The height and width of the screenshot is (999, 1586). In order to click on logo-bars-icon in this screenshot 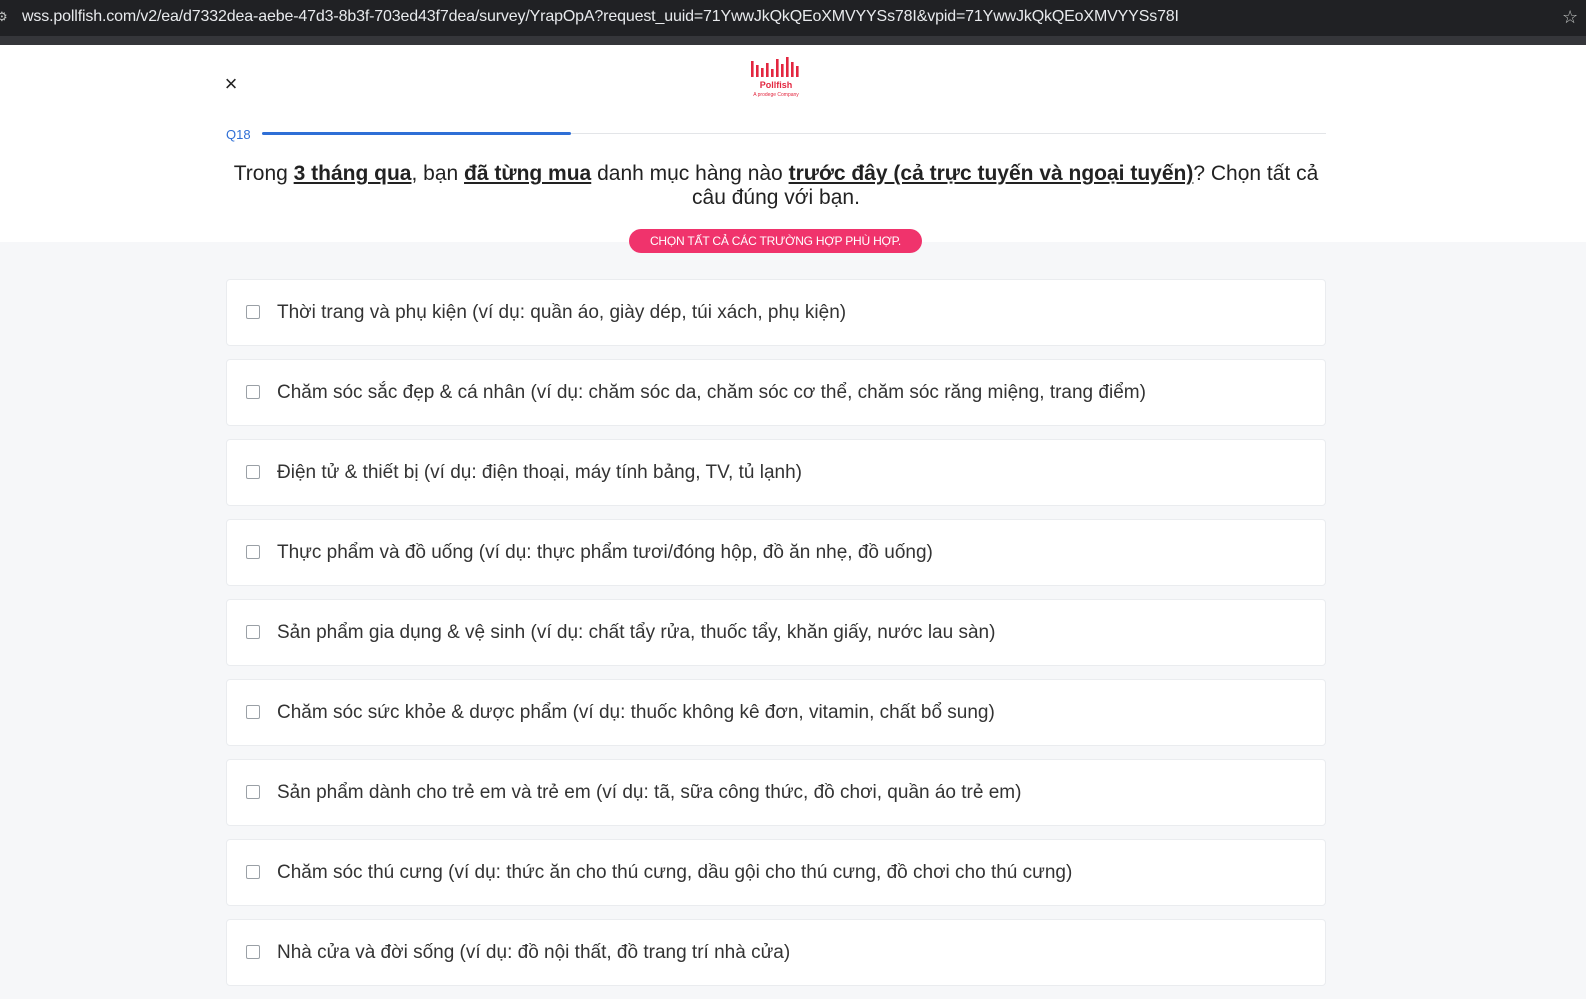, I will do `click(775, 67)`.